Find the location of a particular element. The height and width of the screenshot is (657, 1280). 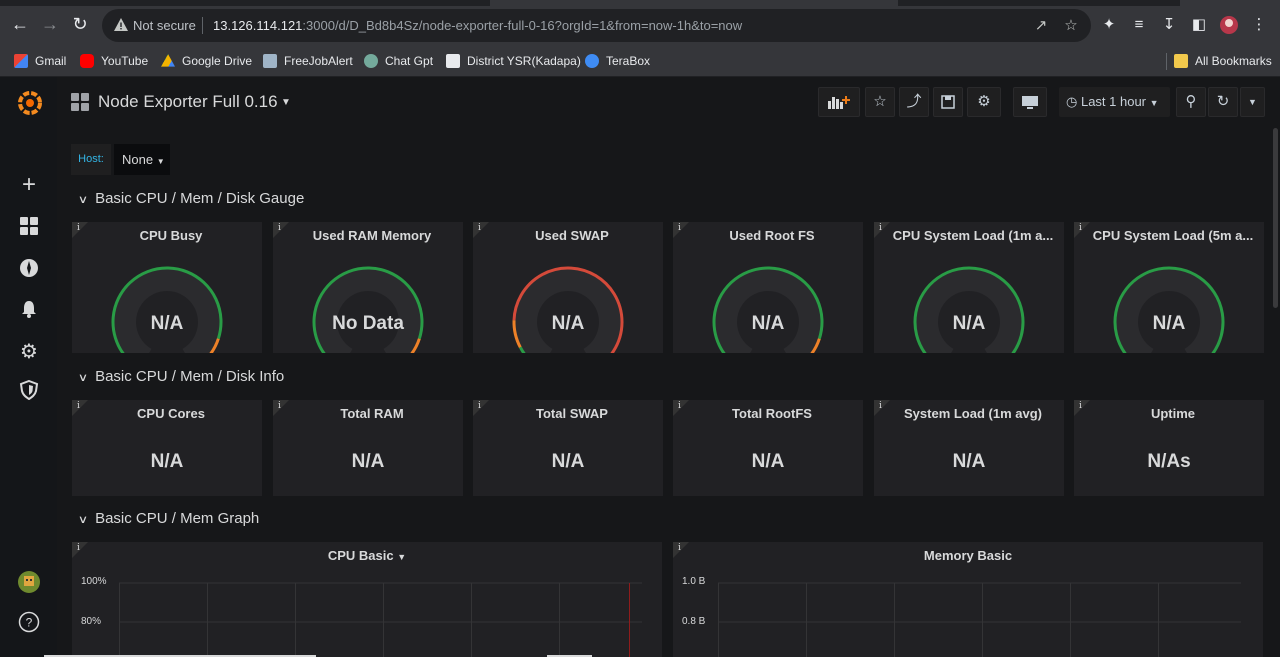

gauge-panel: i CPU Busy N/A is located at coordinates (167, 287).